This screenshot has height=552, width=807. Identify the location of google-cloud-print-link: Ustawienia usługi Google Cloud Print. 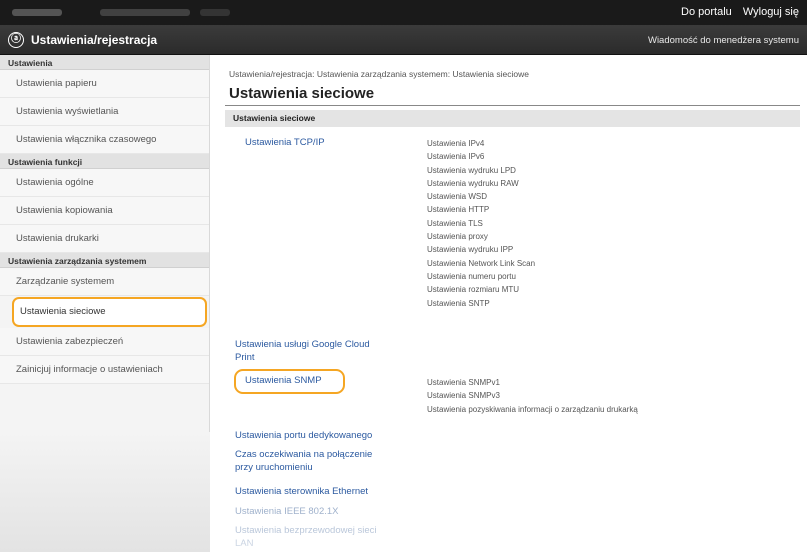
(302, 351).